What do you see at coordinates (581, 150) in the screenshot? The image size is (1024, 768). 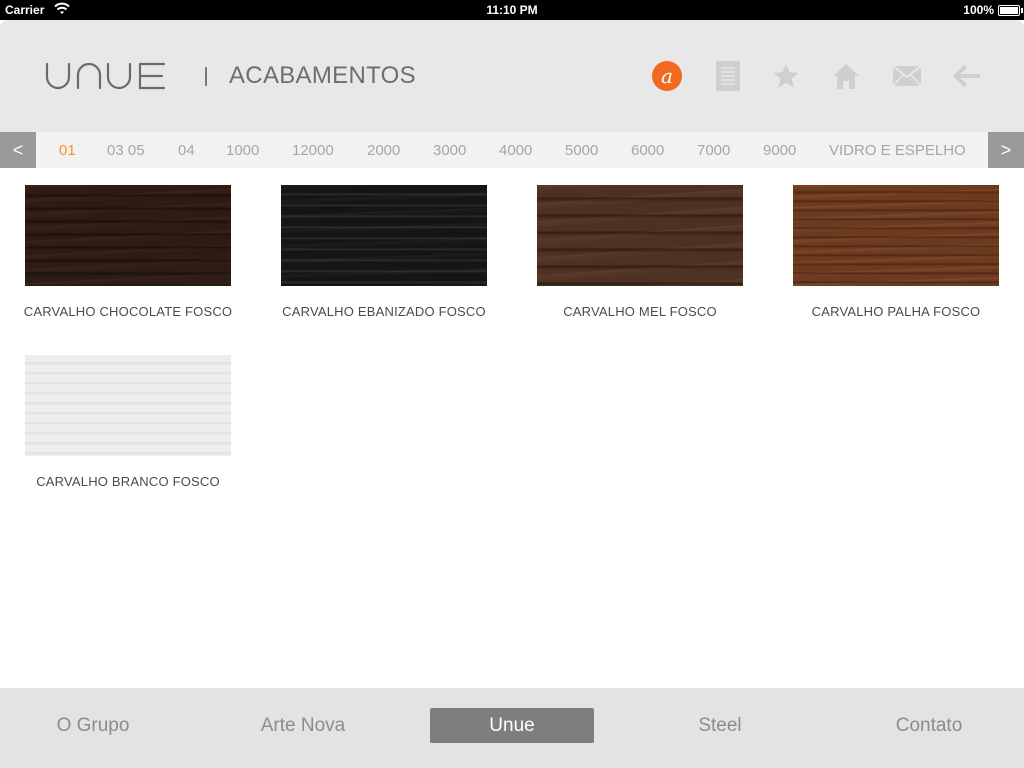 I see `category-5000: 5000` at bounding box center [581, 150].